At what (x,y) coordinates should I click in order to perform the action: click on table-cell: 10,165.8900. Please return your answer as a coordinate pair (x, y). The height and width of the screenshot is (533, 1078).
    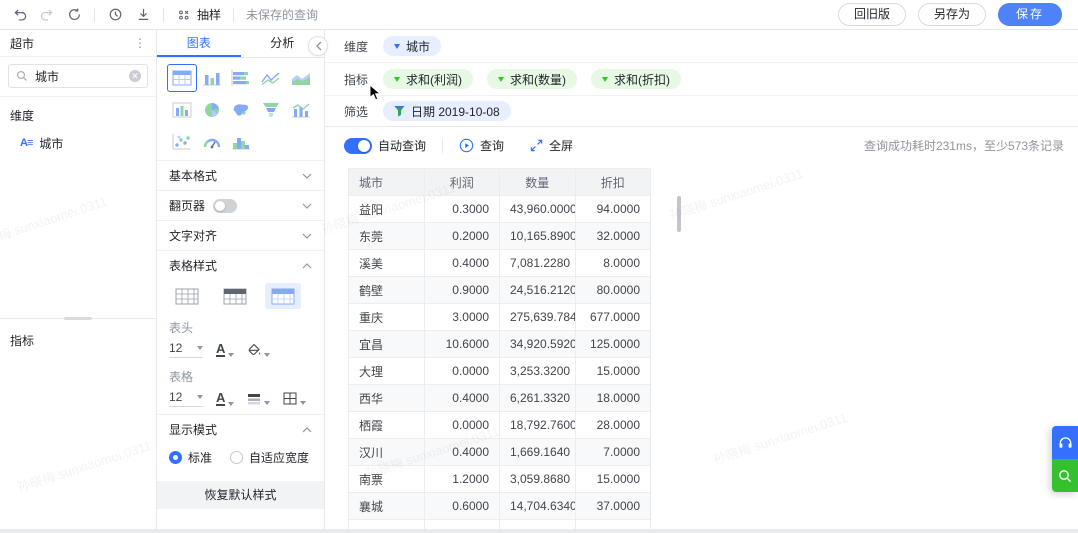
    Looking at the image, I should click on (537, 236).